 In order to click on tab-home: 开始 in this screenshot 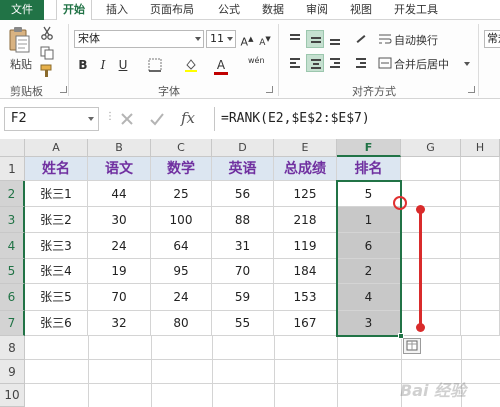, I will do `click(74, 10)`.